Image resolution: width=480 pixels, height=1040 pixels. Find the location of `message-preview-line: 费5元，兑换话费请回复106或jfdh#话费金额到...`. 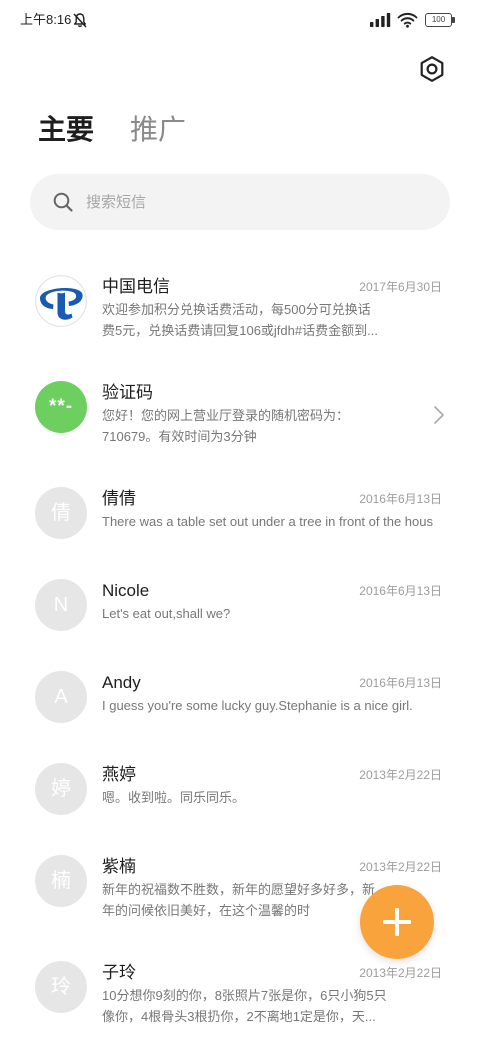

message-preview-line: 费5元，兑换话费请回复106或jfdh#话费金额到... is located at coordinates (240, 330).